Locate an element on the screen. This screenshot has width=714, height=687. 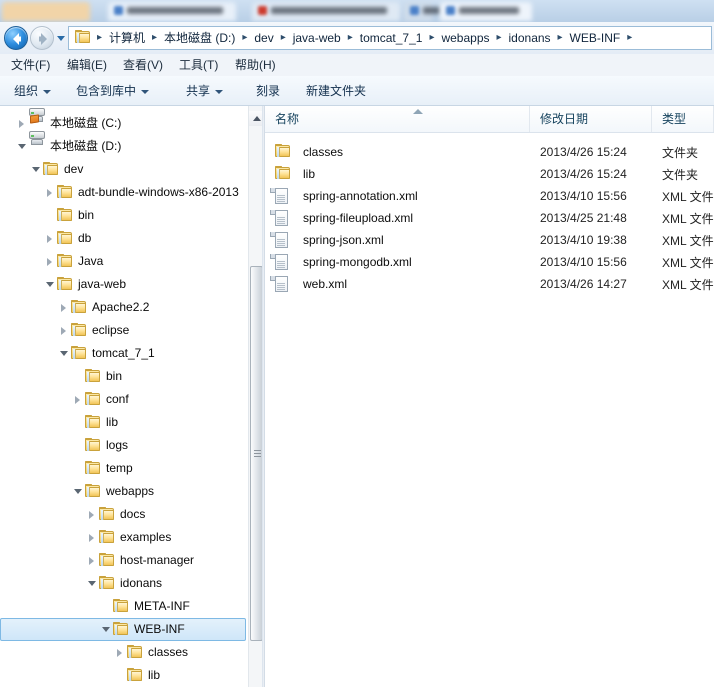
breadcrumb-item-8: WEB-INF is located at coordinates (595, 38).